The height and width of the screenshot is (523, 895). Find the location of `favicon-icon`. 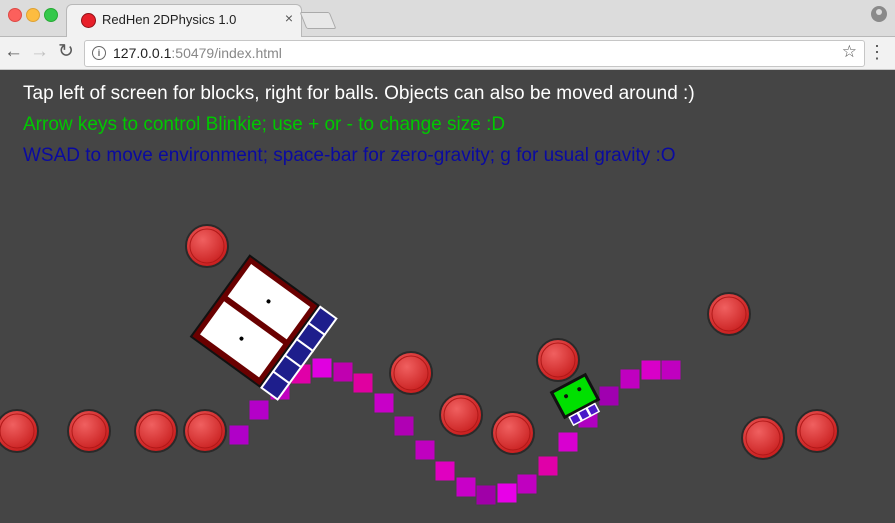

favicon-icon is located at coordinates (88, 20).